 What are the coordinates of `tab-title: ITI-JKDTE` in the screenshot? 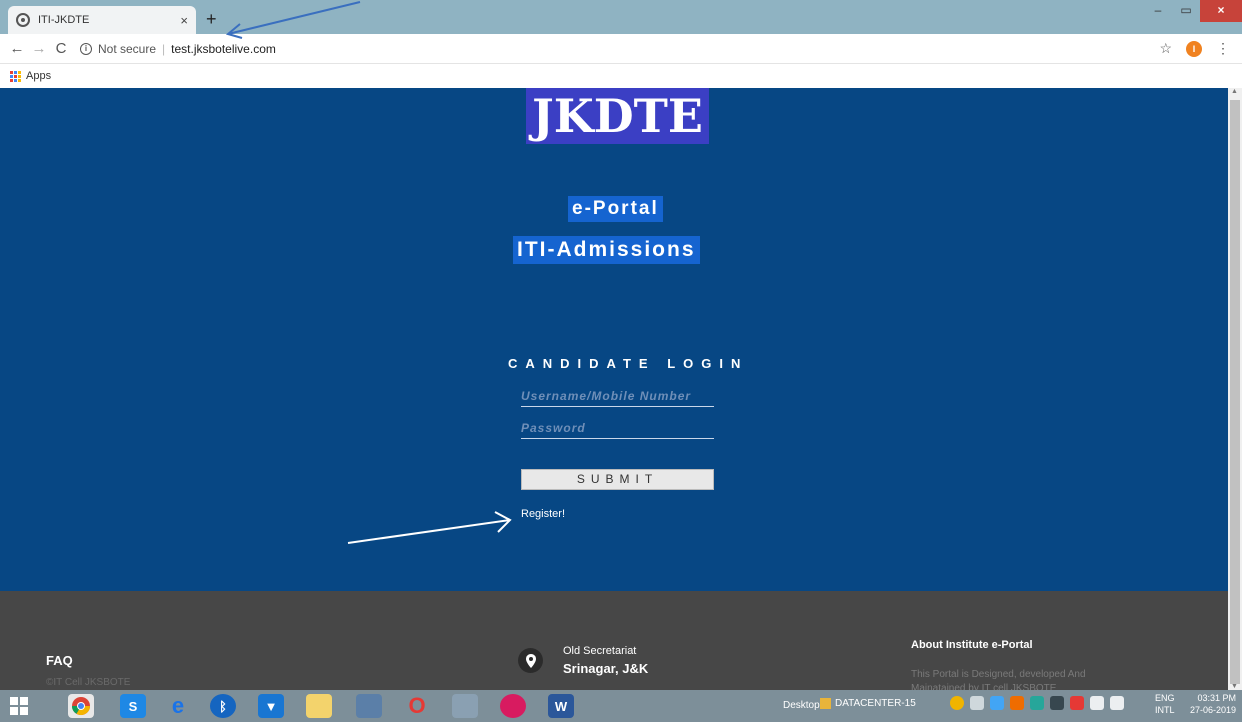 It's located at (64, 20).